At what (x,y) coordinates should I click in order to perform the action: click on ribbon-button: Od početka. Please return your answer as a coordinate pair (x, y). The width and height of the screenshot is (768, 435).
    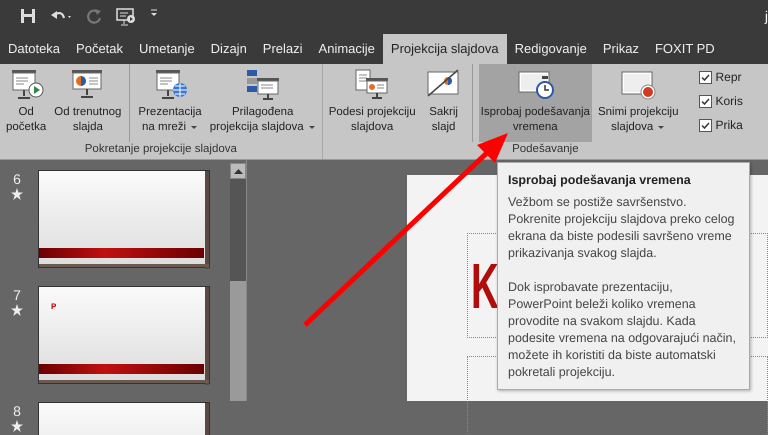
    Looking at the image, I should click on (26, 103).